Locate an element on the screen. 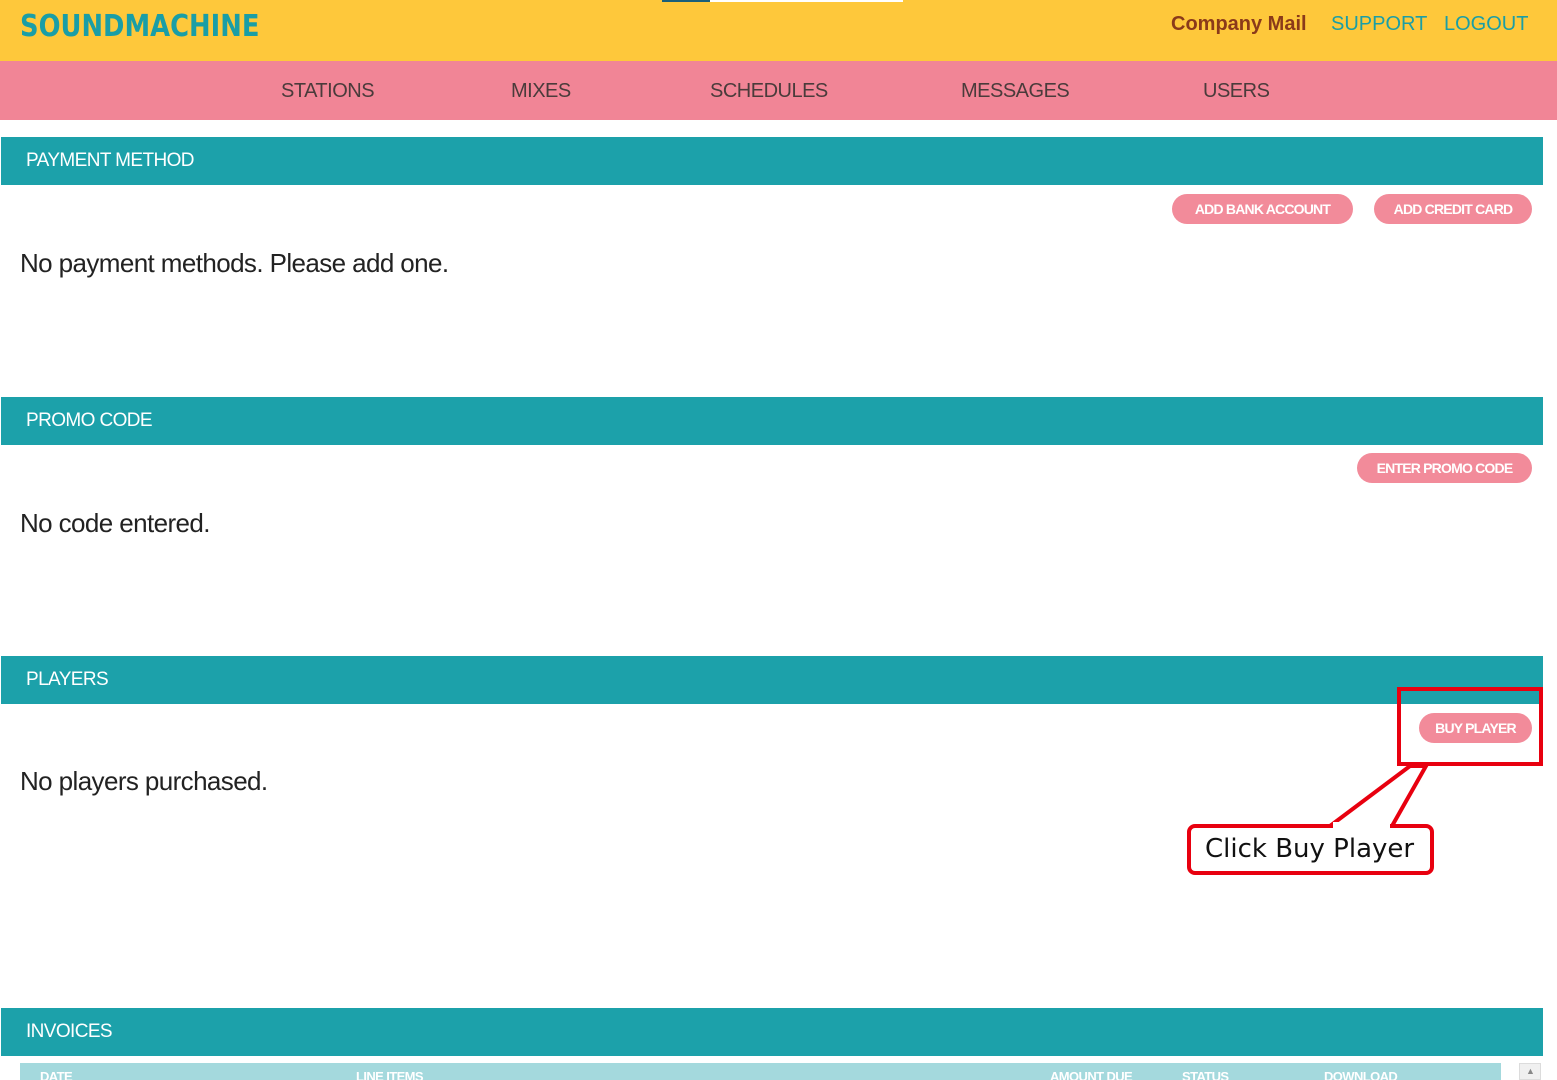 Image resolution: width=1557 pixels, height=1080 pixels. nav-item-schedules: SCHEDULES is located at coordinates (769, 91).